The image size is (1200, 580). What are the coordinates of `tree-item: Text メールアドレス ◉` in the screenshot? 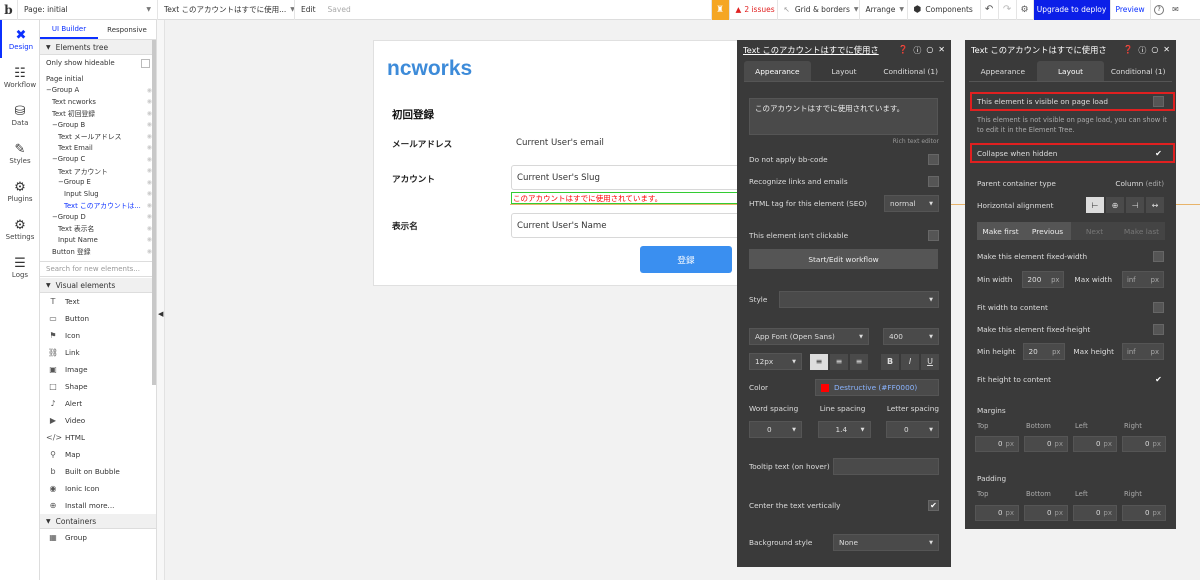 It's located at (98, 137).